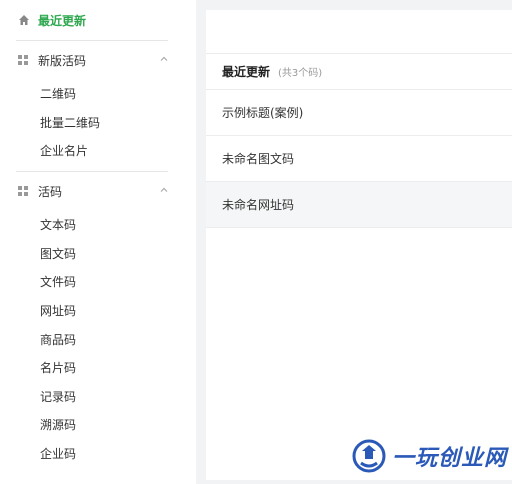  What do you see at coordinates (359, 205) in the screenshot?
I see `list-item: 未命名网址码` at bounding box center [359, 205].